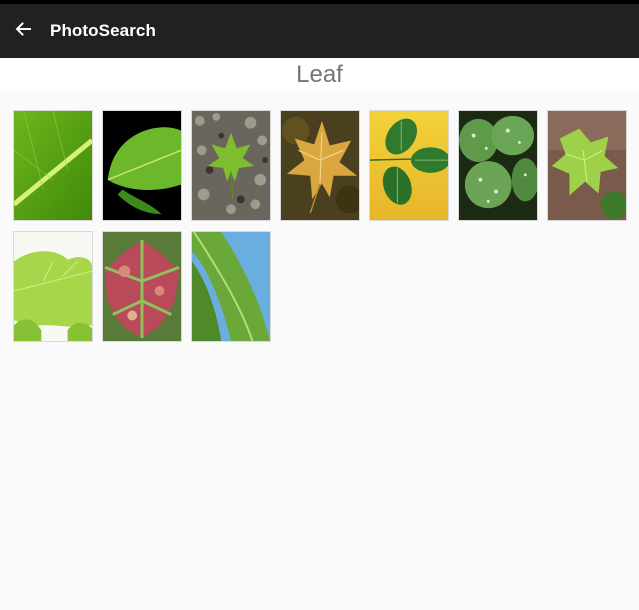  I want to click on app-title: PhotoSearch, so click(103, 30).